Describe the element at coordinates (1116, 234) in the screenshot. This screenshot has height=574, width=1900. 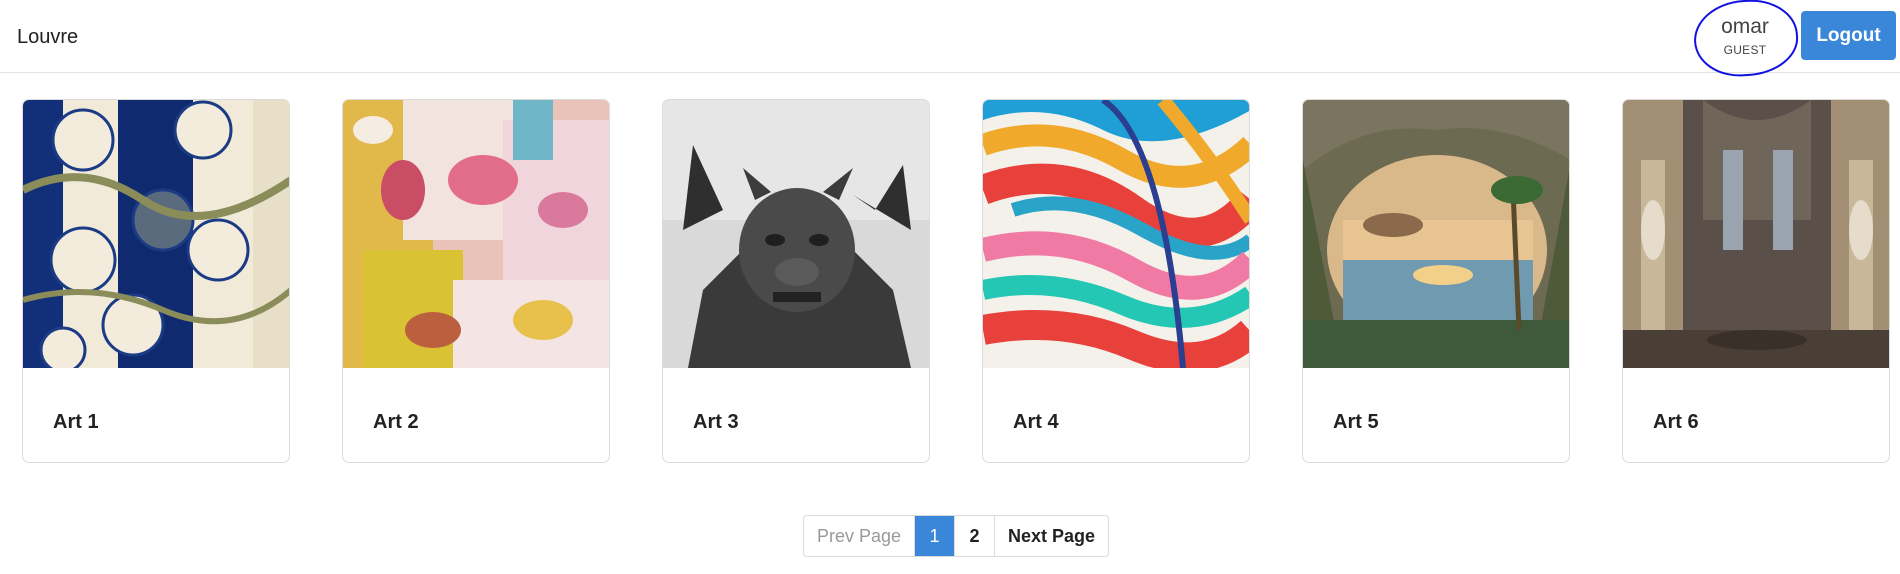
I see `art-image-wavy-stripes` at that location.